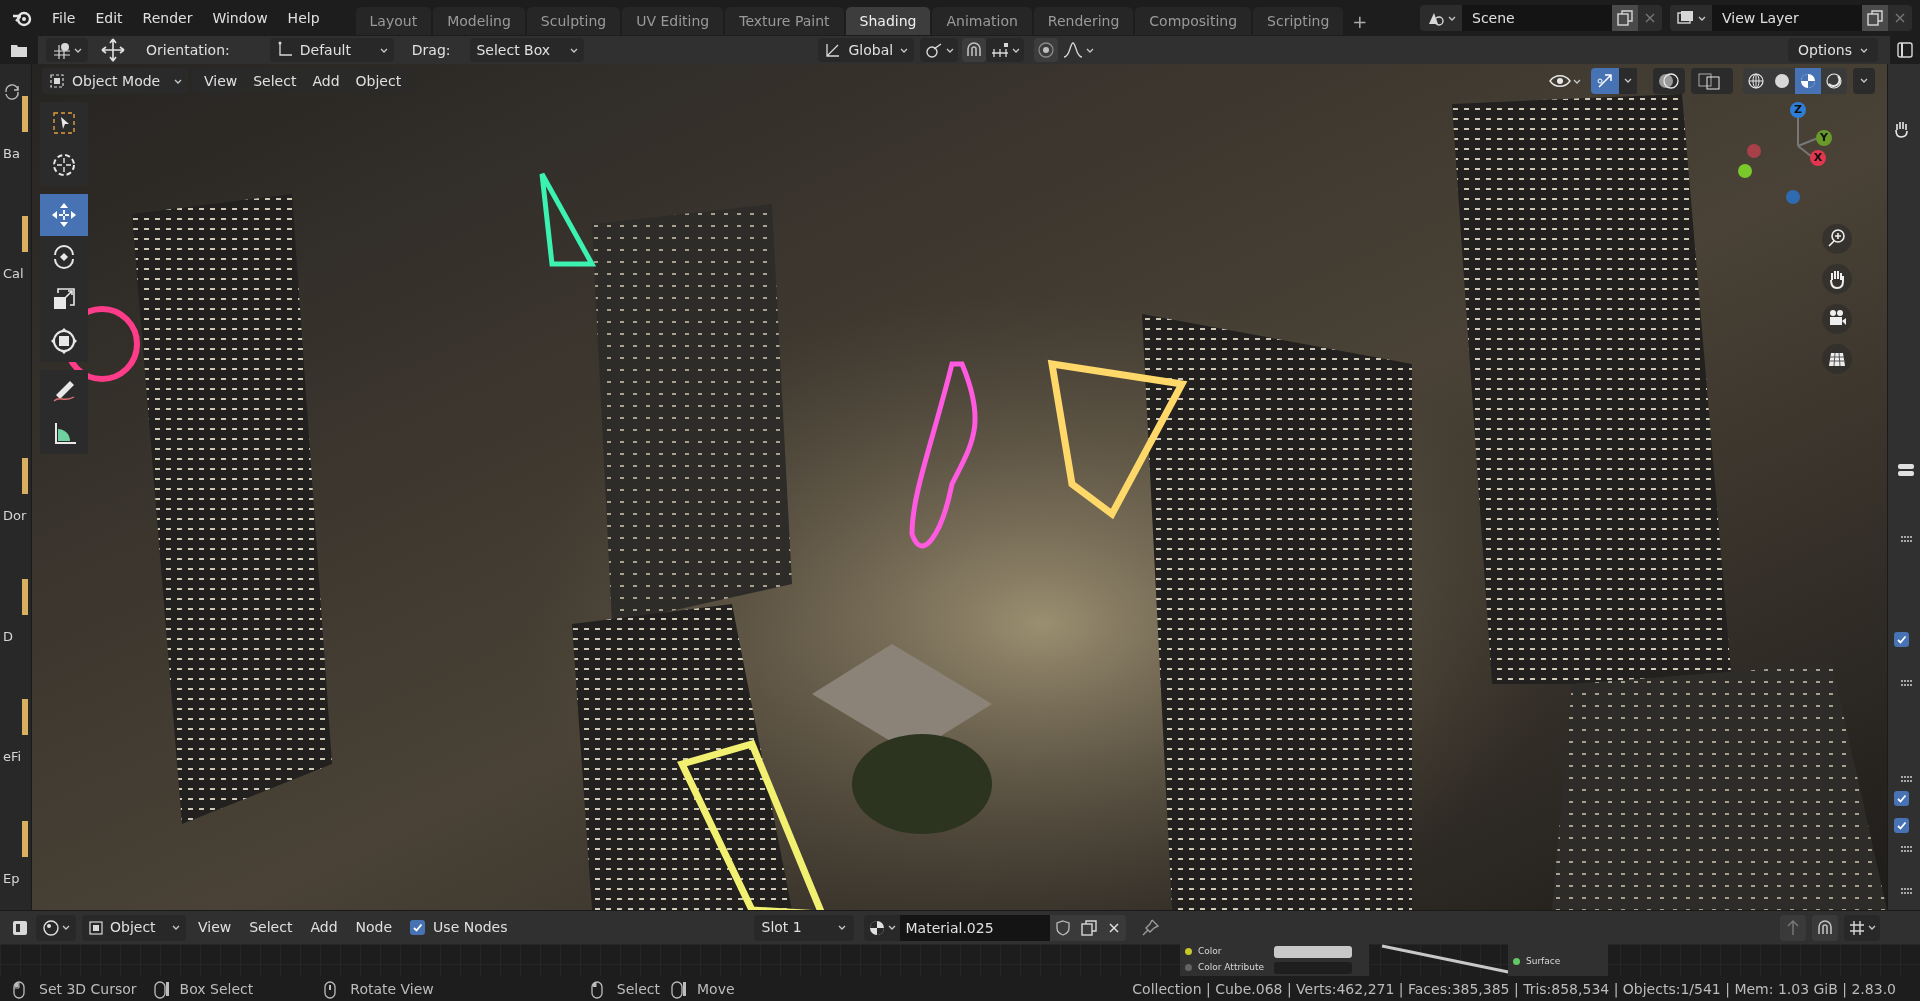 The height and width of the screenshot is (1001, 1920). What do you see at coordinates (1832, 50) in the screenshot?
I see `options-dropdown: Options` at bounding box center [1832, 50].